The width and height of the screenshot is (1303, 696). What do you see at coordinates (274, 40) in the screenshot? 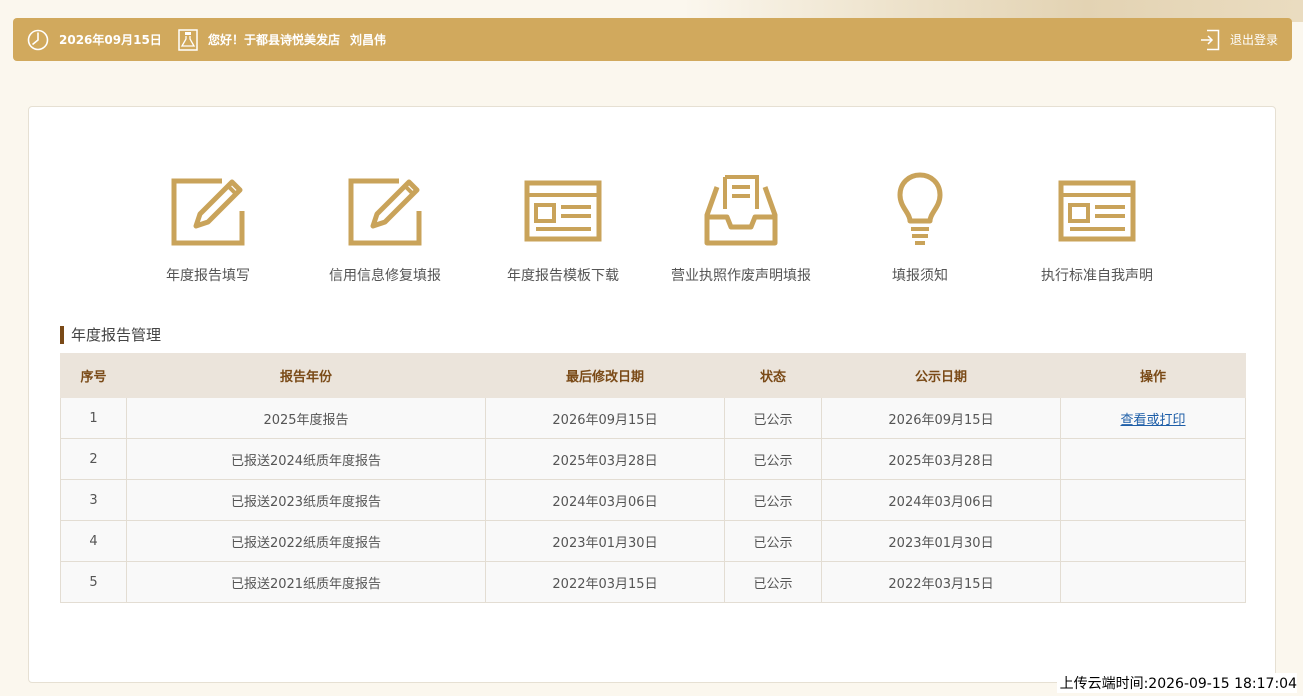
I see `greeting-text: 您好！于都县诗悦美发店` at bounding box center [274, 40].